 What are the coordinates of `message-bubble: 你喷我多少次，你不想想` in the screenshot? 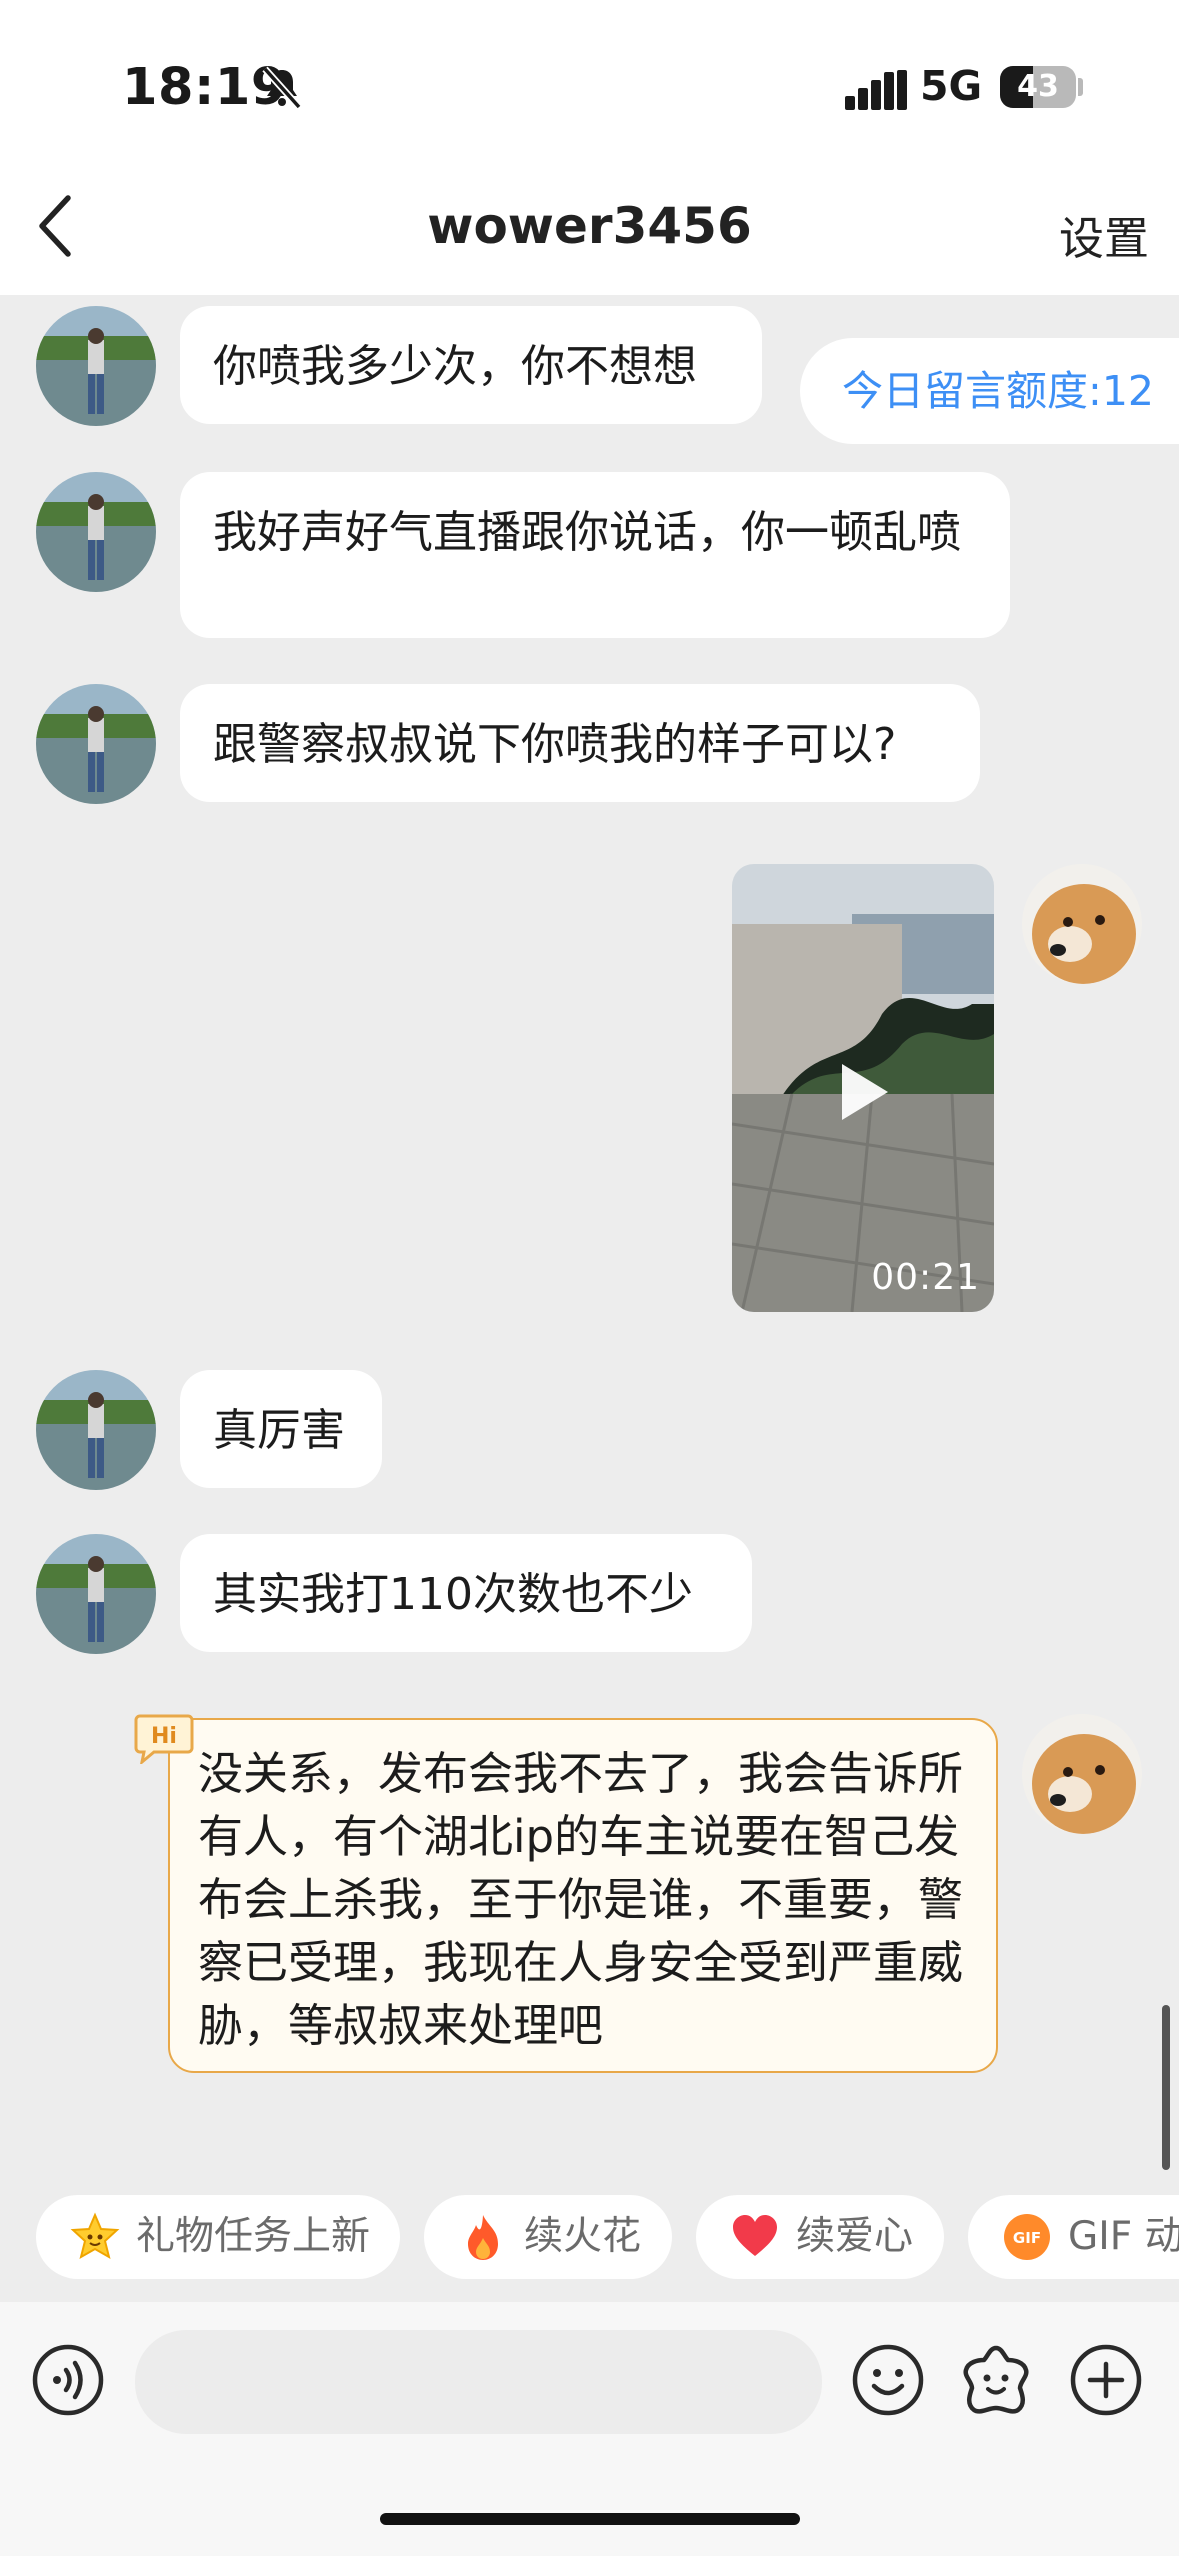 It's located at (471, 365).